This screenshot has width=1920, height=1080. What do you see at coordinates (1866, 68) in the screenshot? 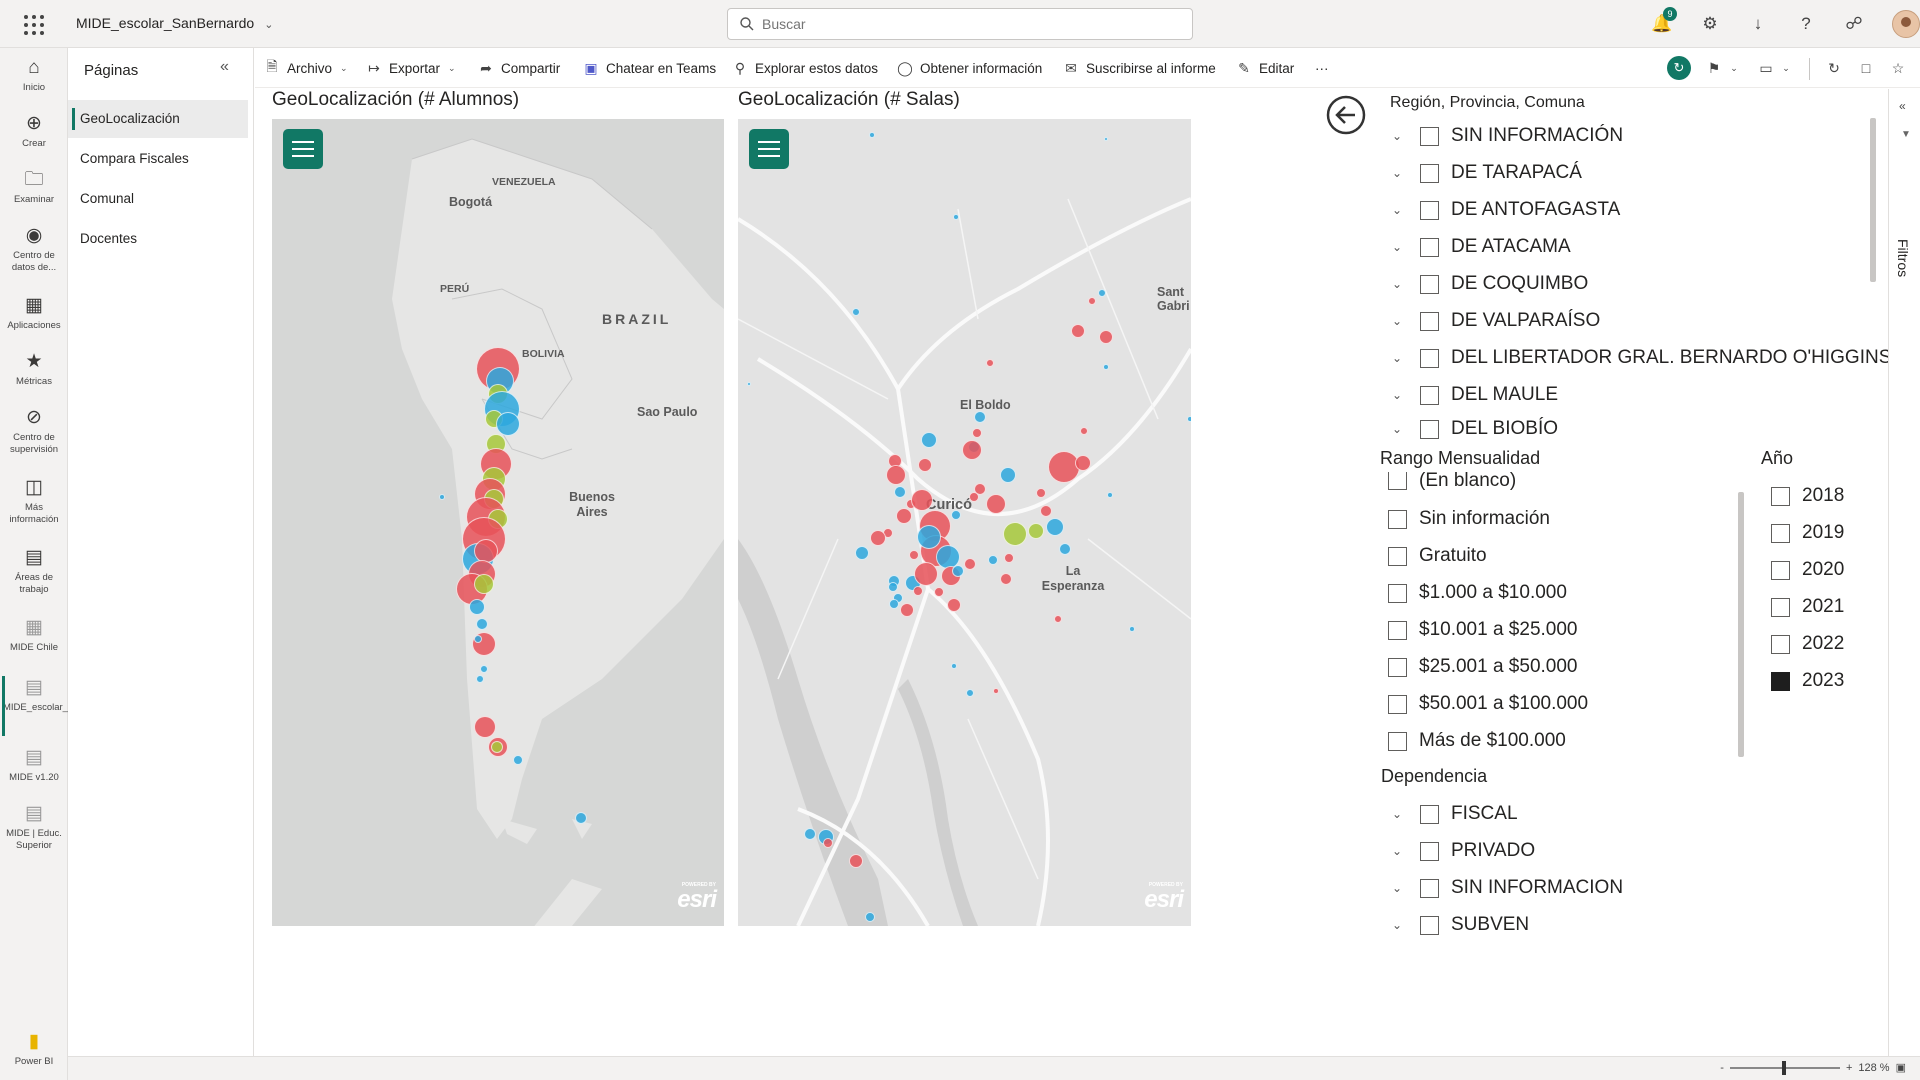
I see `comment-icon: □` at bounding box center [1866, 68].